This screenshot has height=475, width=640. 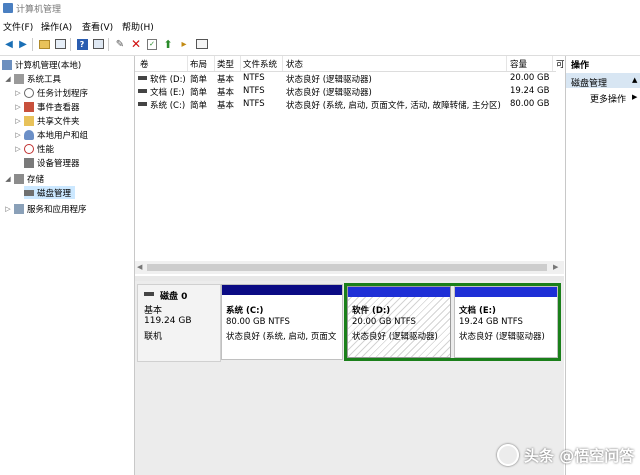 What do you see at coordinates (52, 162) in the screenshot?
I see `tree-item-device-manager: 设备管理器` at bounding box center [52, 162].